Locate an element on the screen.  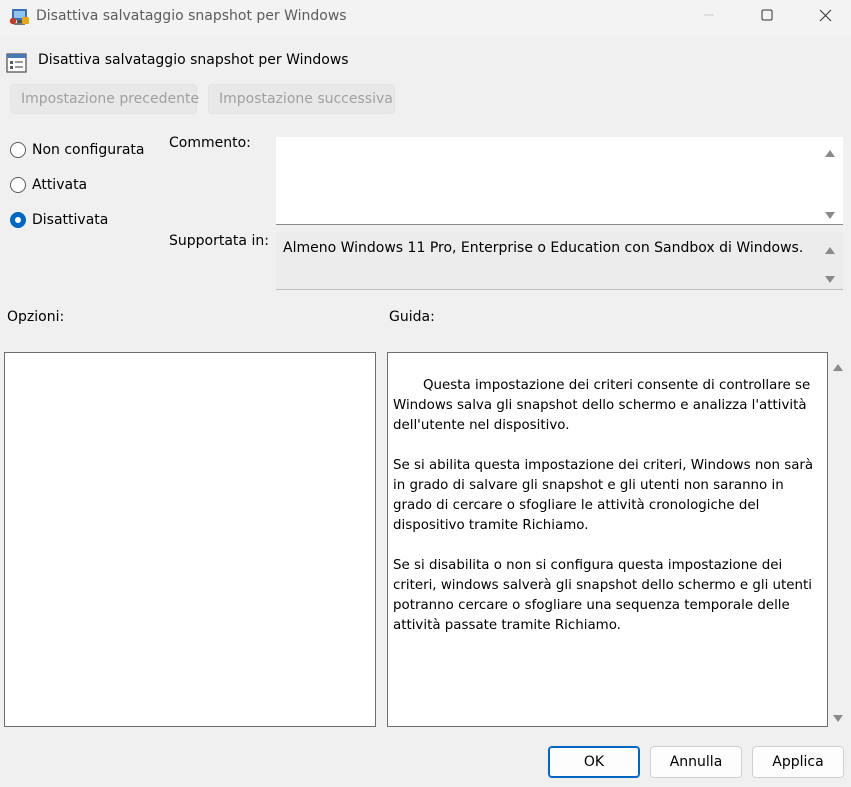
radio-disabled: Disattivata is located at coordinates (59, 220).